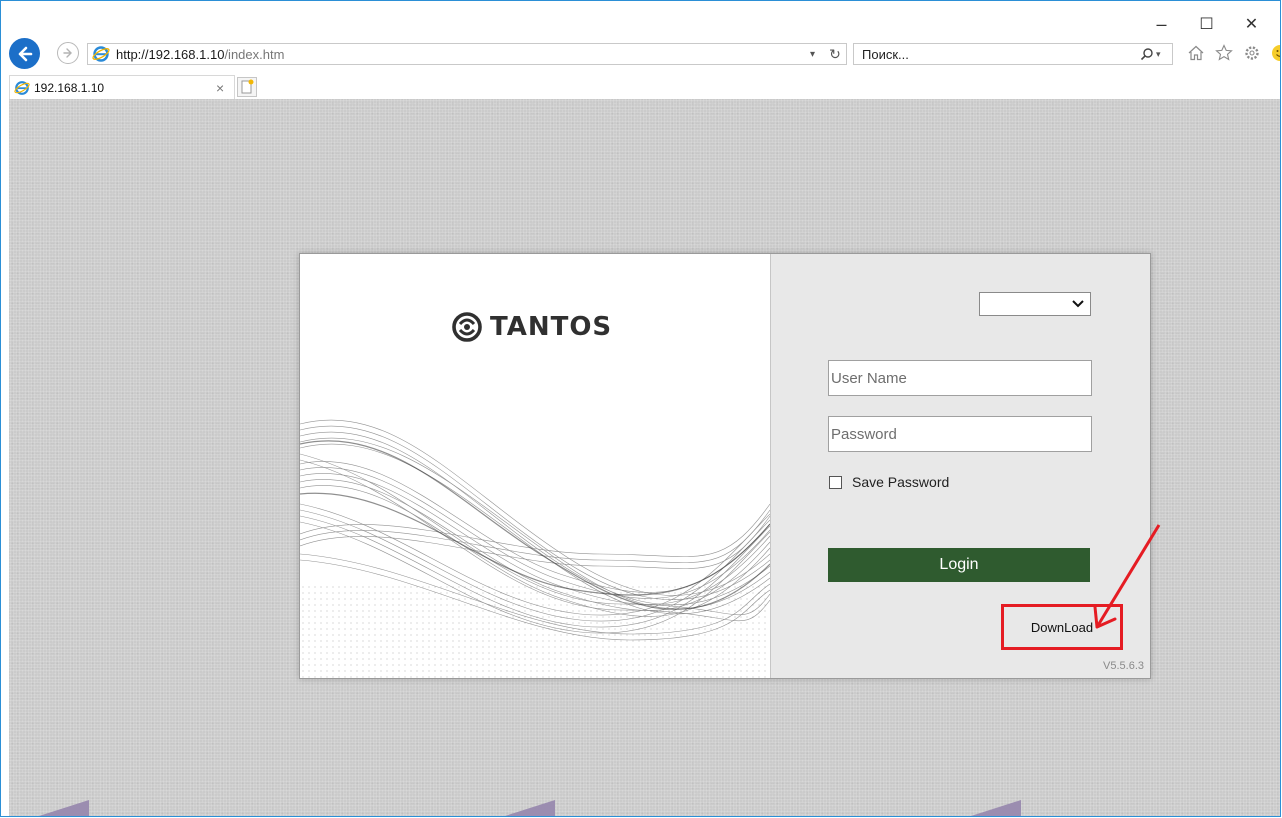  I want to click on red-arrow-annotation, so click(1127, 576).